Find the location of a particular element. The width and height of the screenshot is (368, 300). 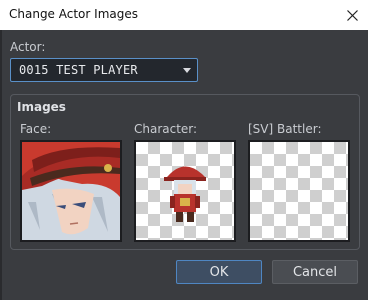

actor-label: Actor: is located at coordinates (28, 47).